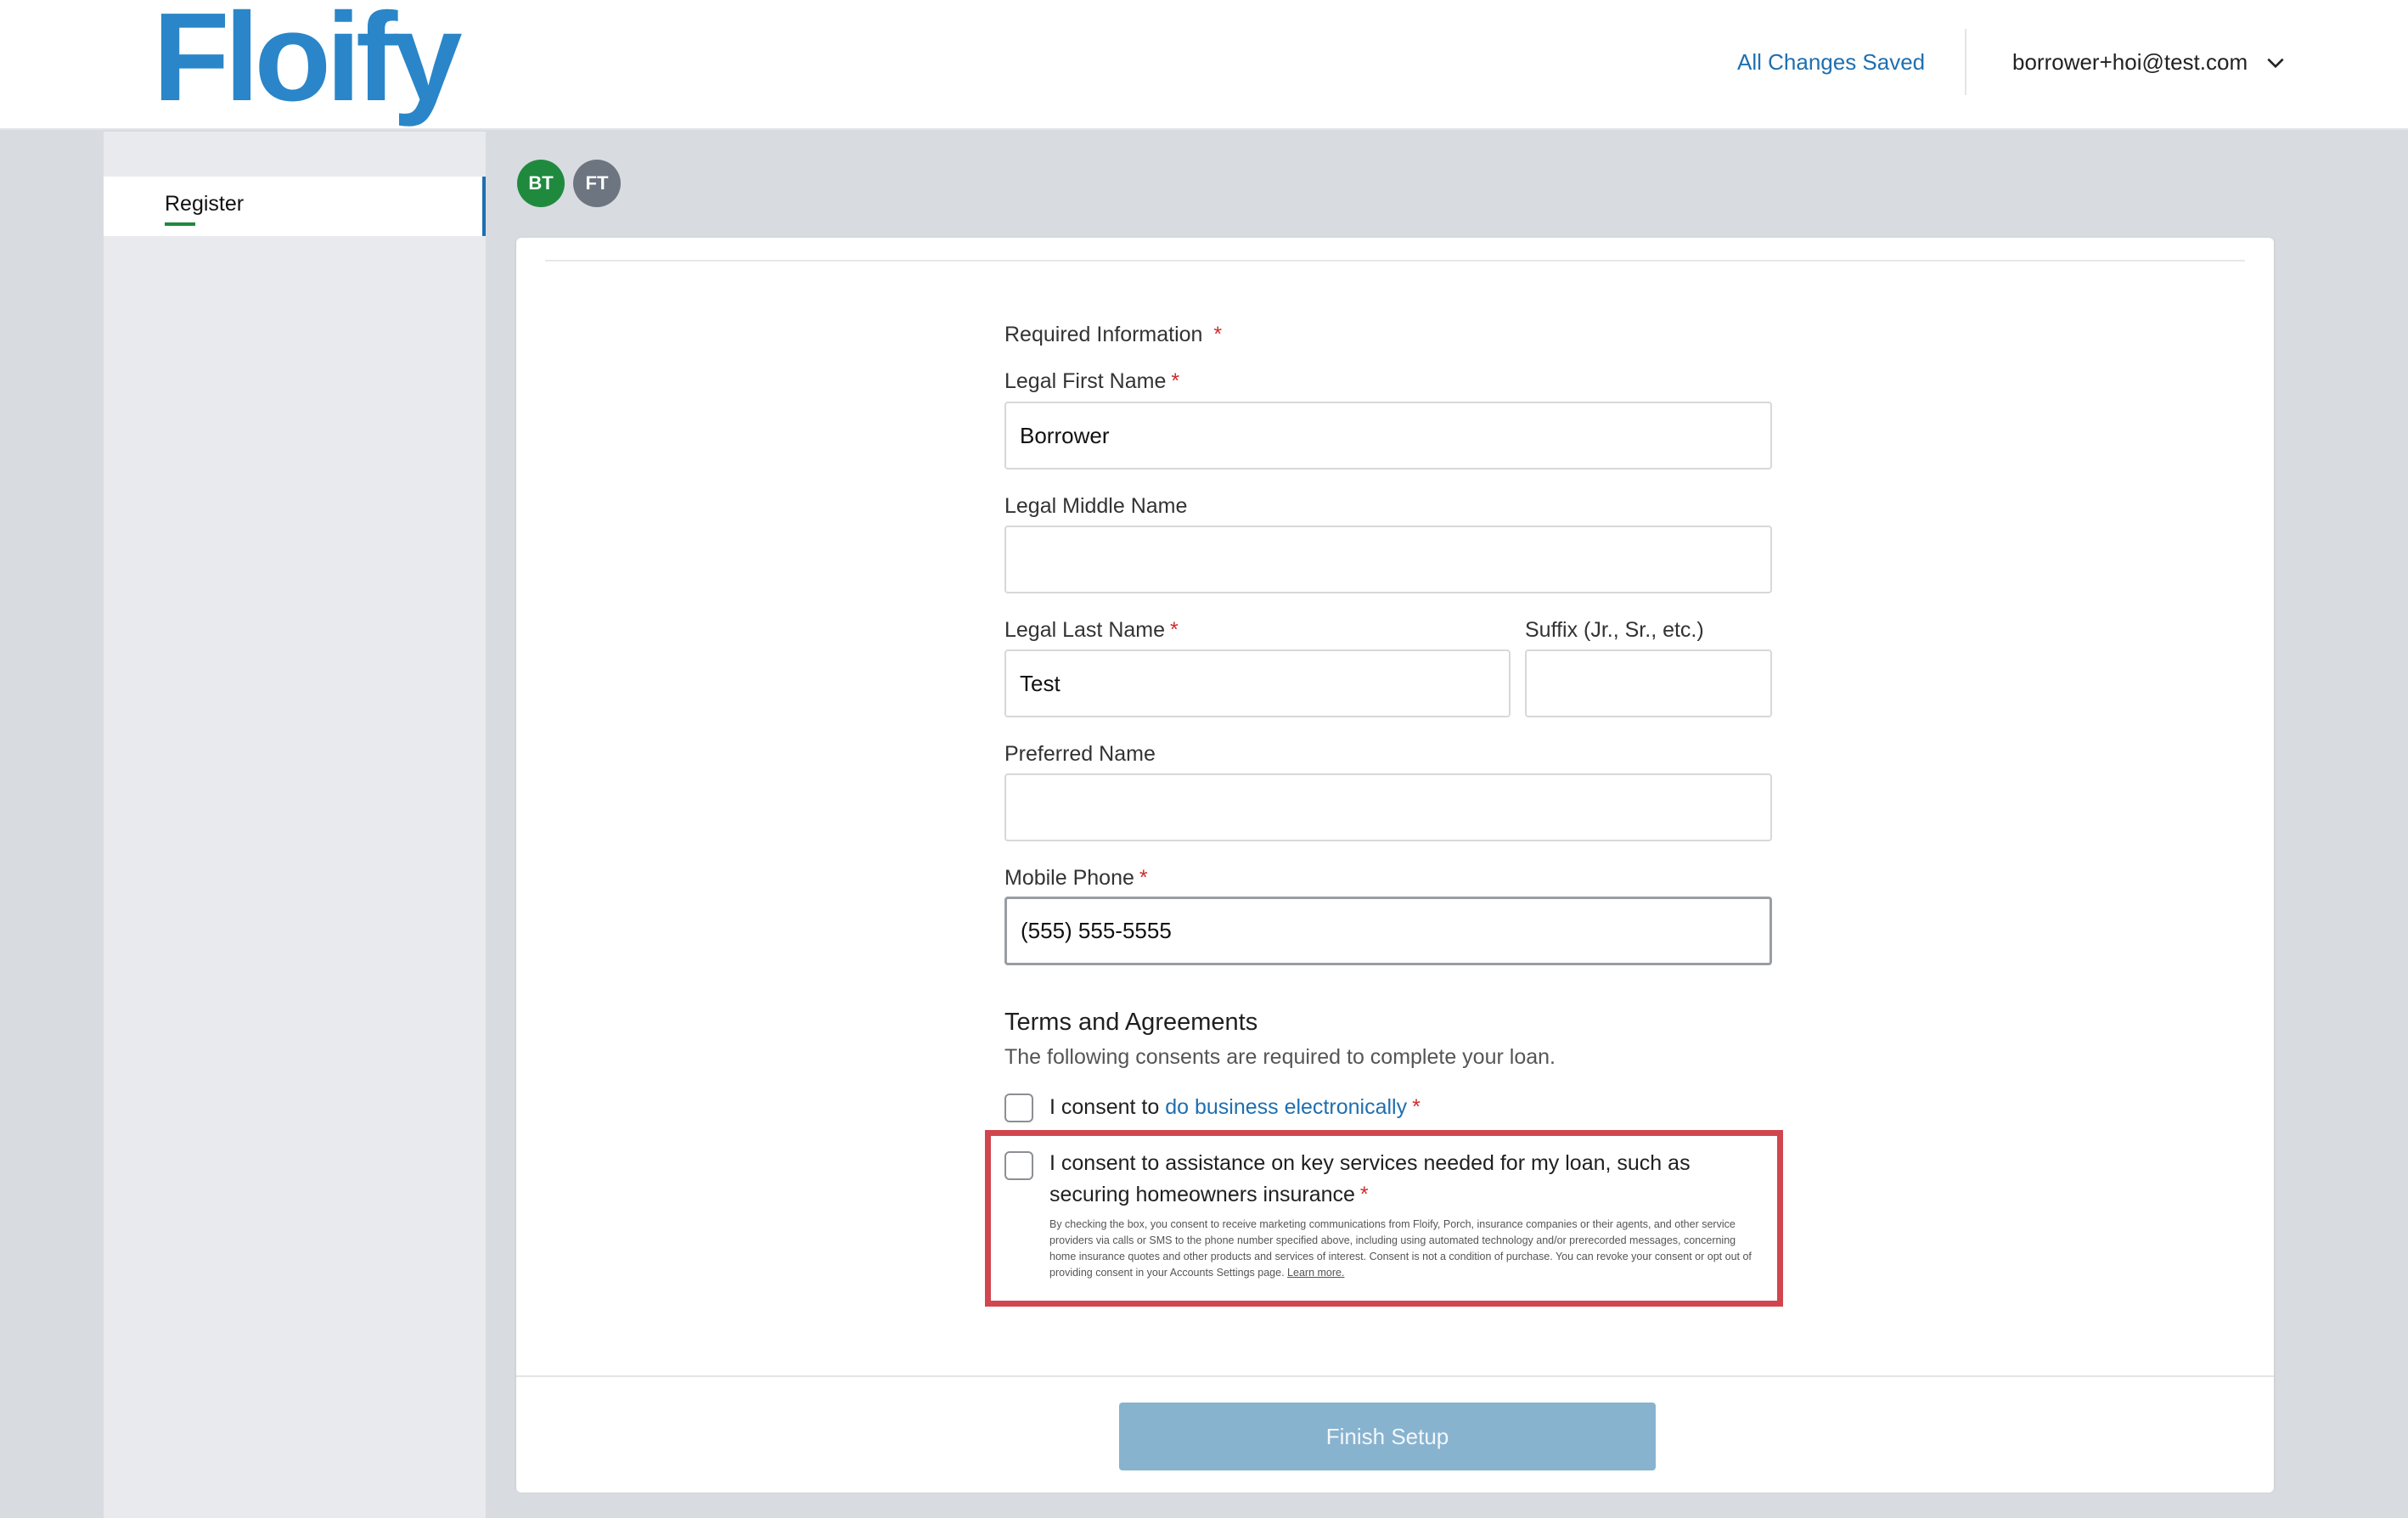 The image size is (2408, 1518). Describe the element at coordinates (1286, 1107) in the screenshot. I see `do-business-electronically-link: do business electronically` at that location.